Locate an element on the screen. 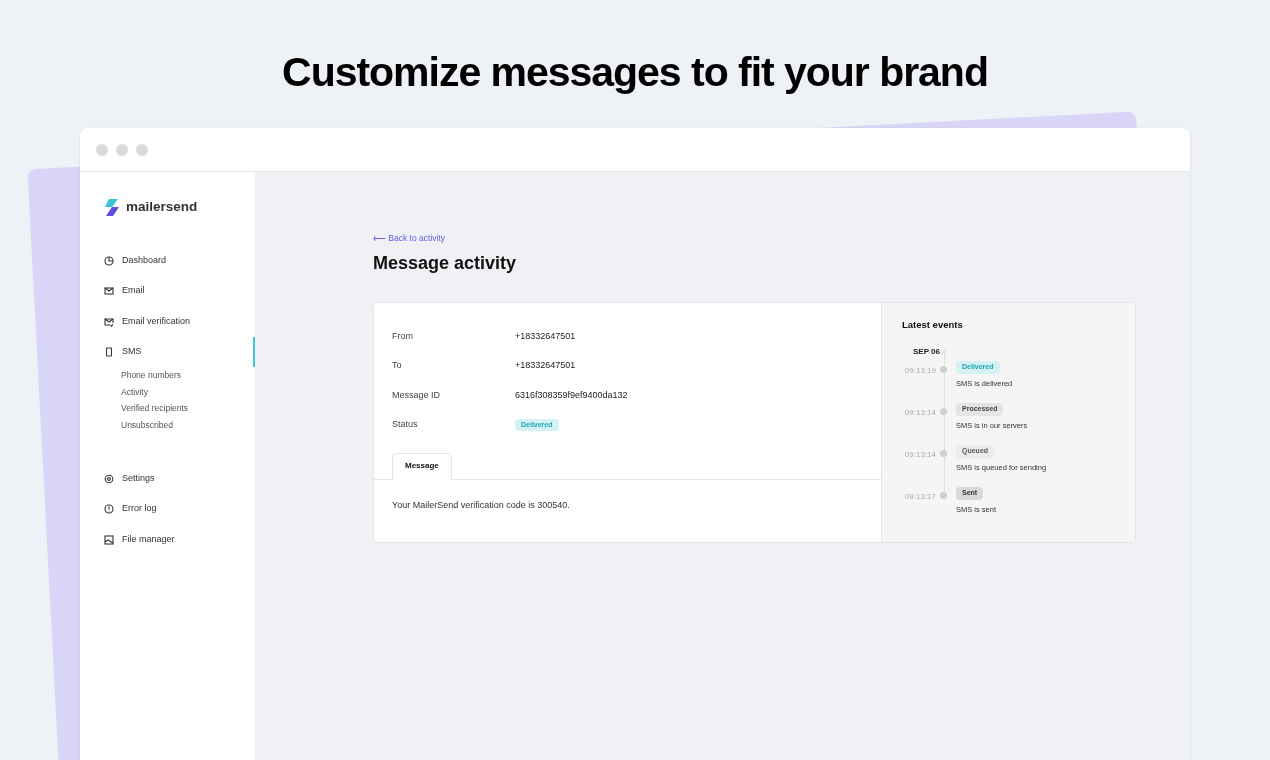 The width and height of the screenshot is (1270, 760). message-body: Your MailerSend verification code is 300540. is located at coordinates (481, 505).